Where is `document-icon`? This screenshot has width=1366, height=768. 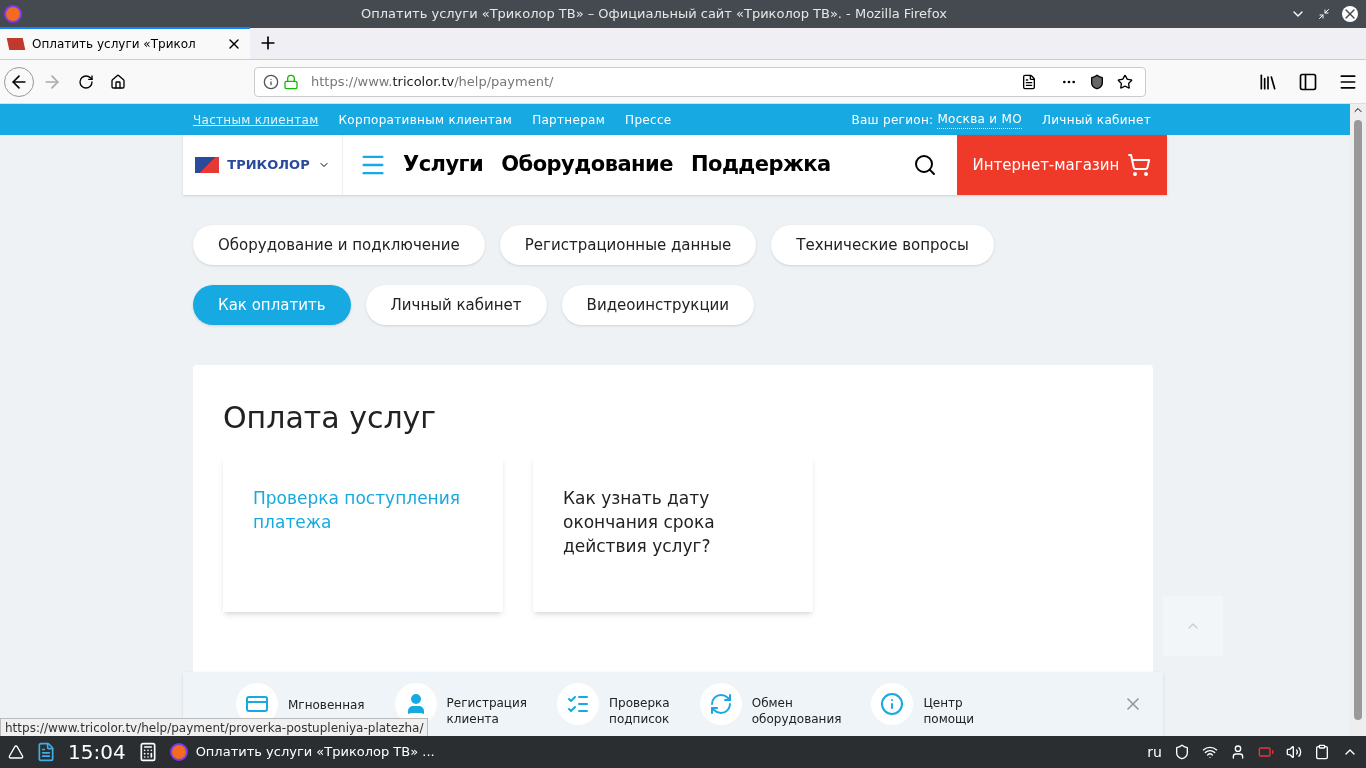
document-icon is located at coordinates (46, 752).